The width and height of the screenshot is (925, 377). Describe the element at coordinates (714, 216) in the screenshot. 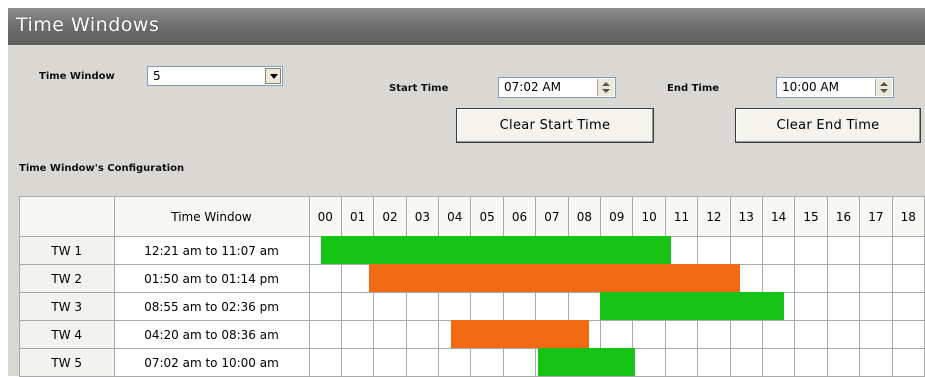

I see `hour-header: 12` at that location.